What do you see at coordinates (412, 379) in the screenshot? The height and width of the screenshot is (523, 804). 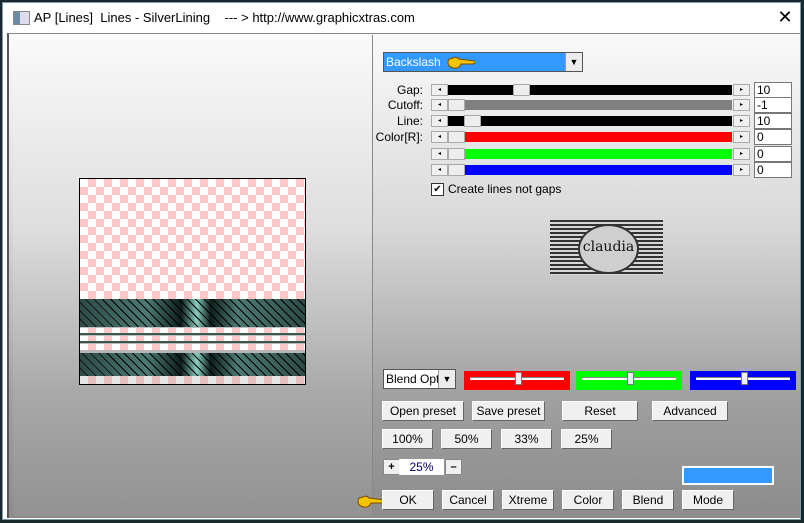 I see `blend-options-value: Blend Options` at bounding box center [412, 379].